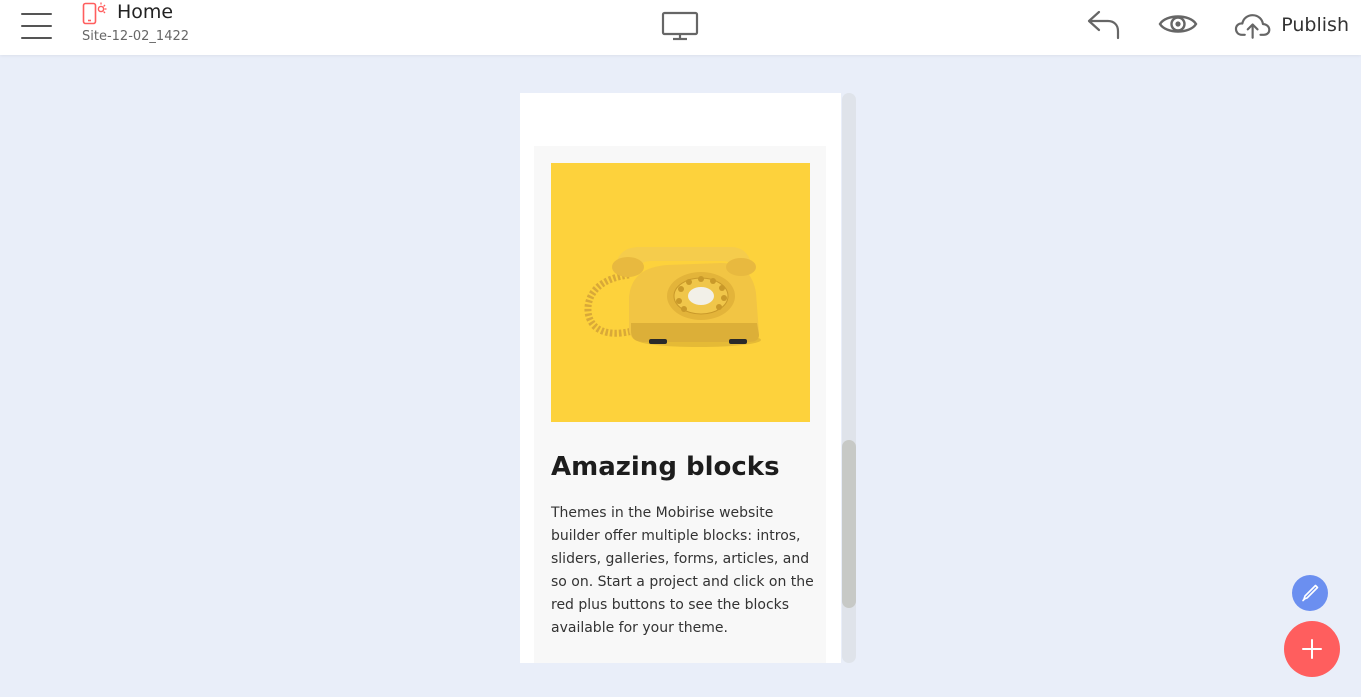  What do you see at coordinates (680, 292) in the screenshot?
I see `telephone-image` at bounding box center [680, 292].